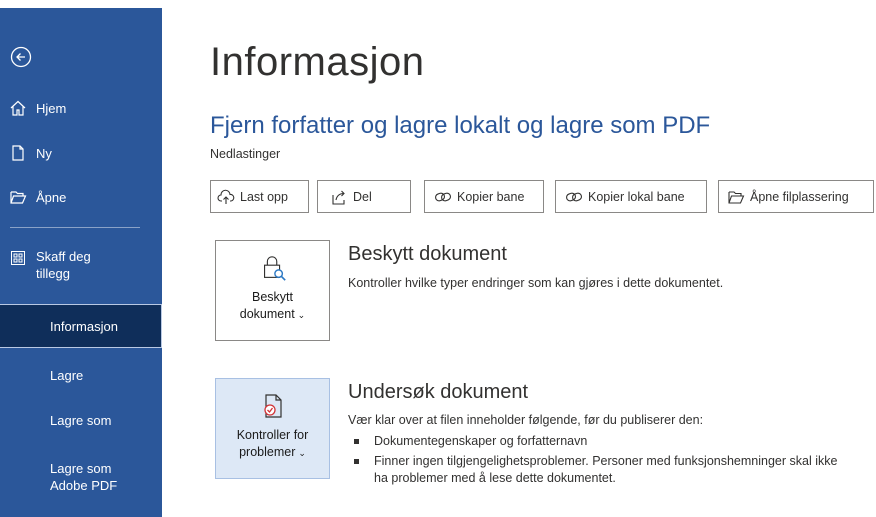  I want to click on open-file-location-label: Åpne filplassering, so click(799, 196).